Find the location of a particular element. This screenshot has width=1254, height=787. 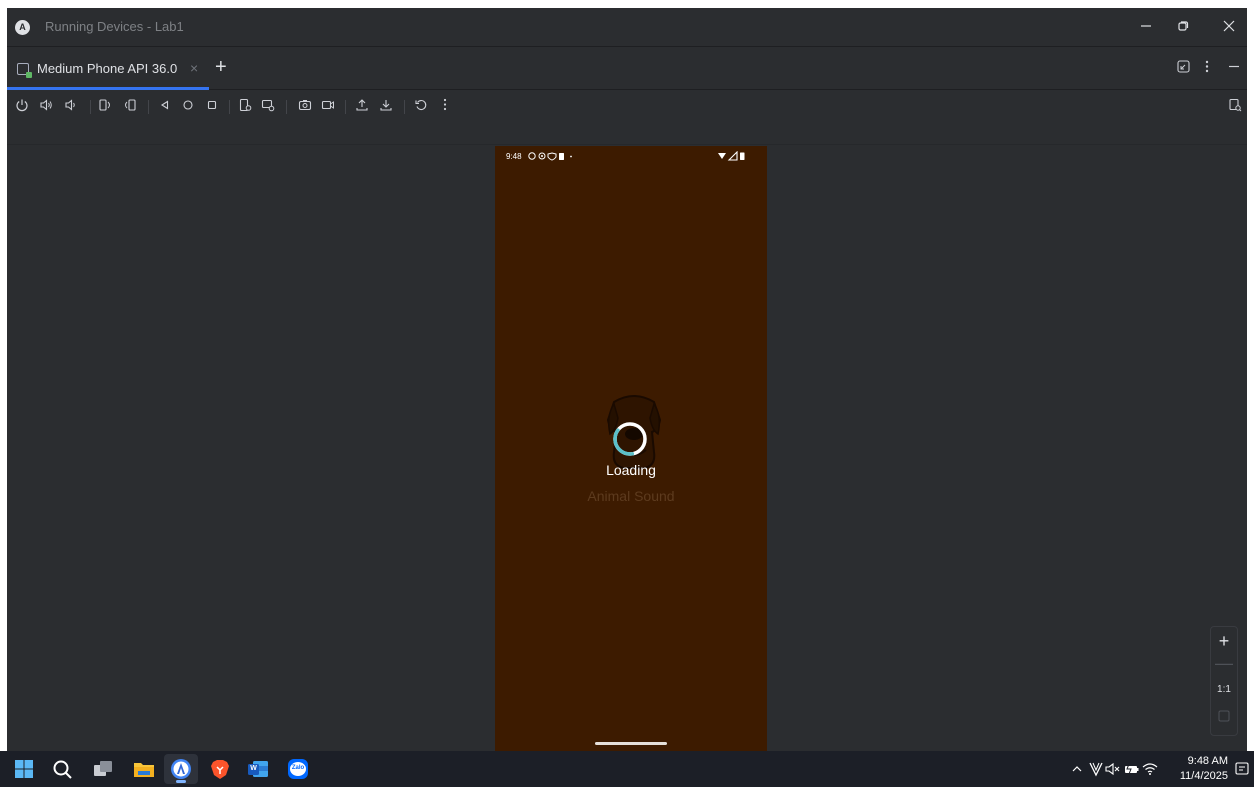

windows-start-icon is located at coordinates (24, 769).